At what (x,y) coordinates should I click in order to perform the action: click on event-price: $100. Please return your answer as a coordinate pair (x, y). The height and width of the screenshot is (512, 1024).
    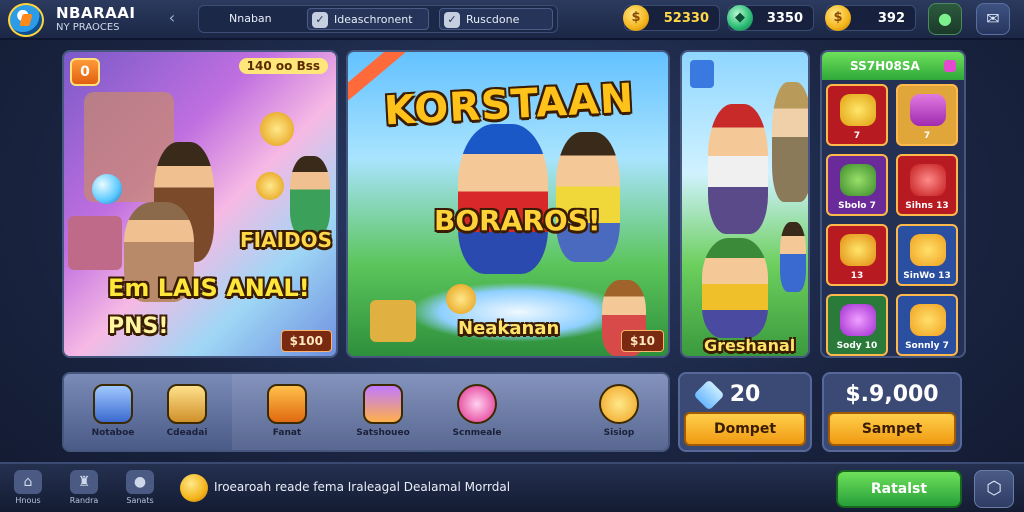
    Looking at the image, I should click on (306, 341).